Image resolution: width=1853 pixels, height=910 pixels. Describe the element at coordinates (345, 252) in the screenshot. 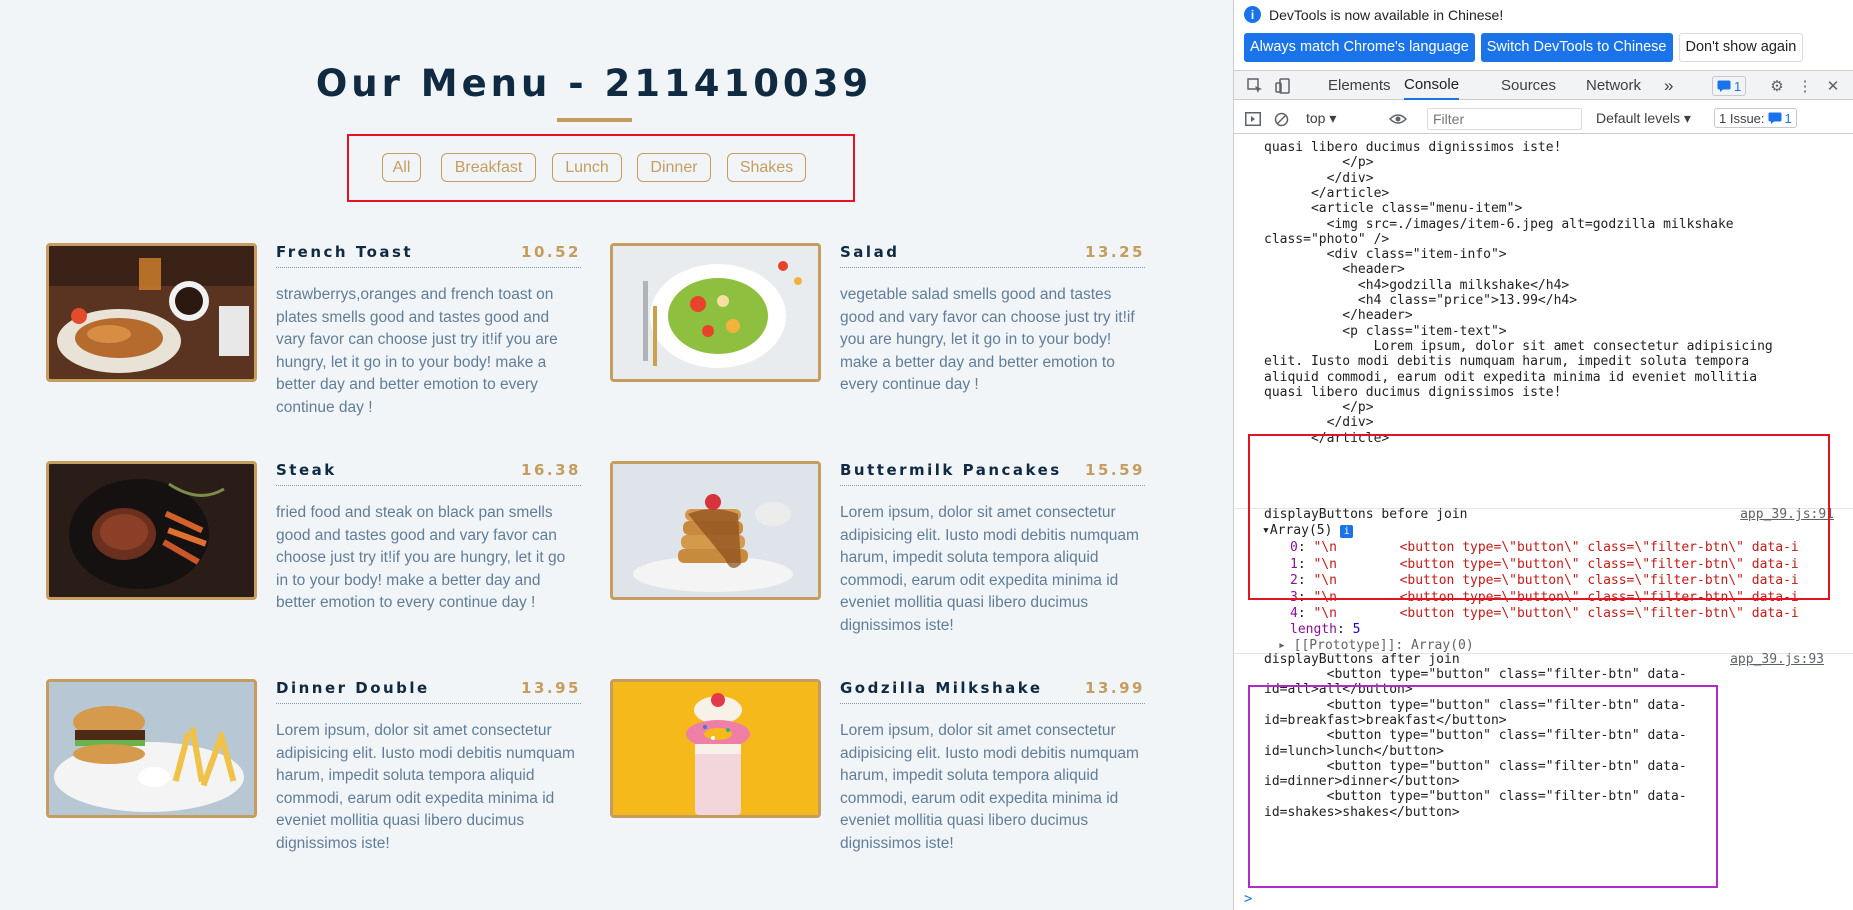

I see `item-name: French Toast` at that location.